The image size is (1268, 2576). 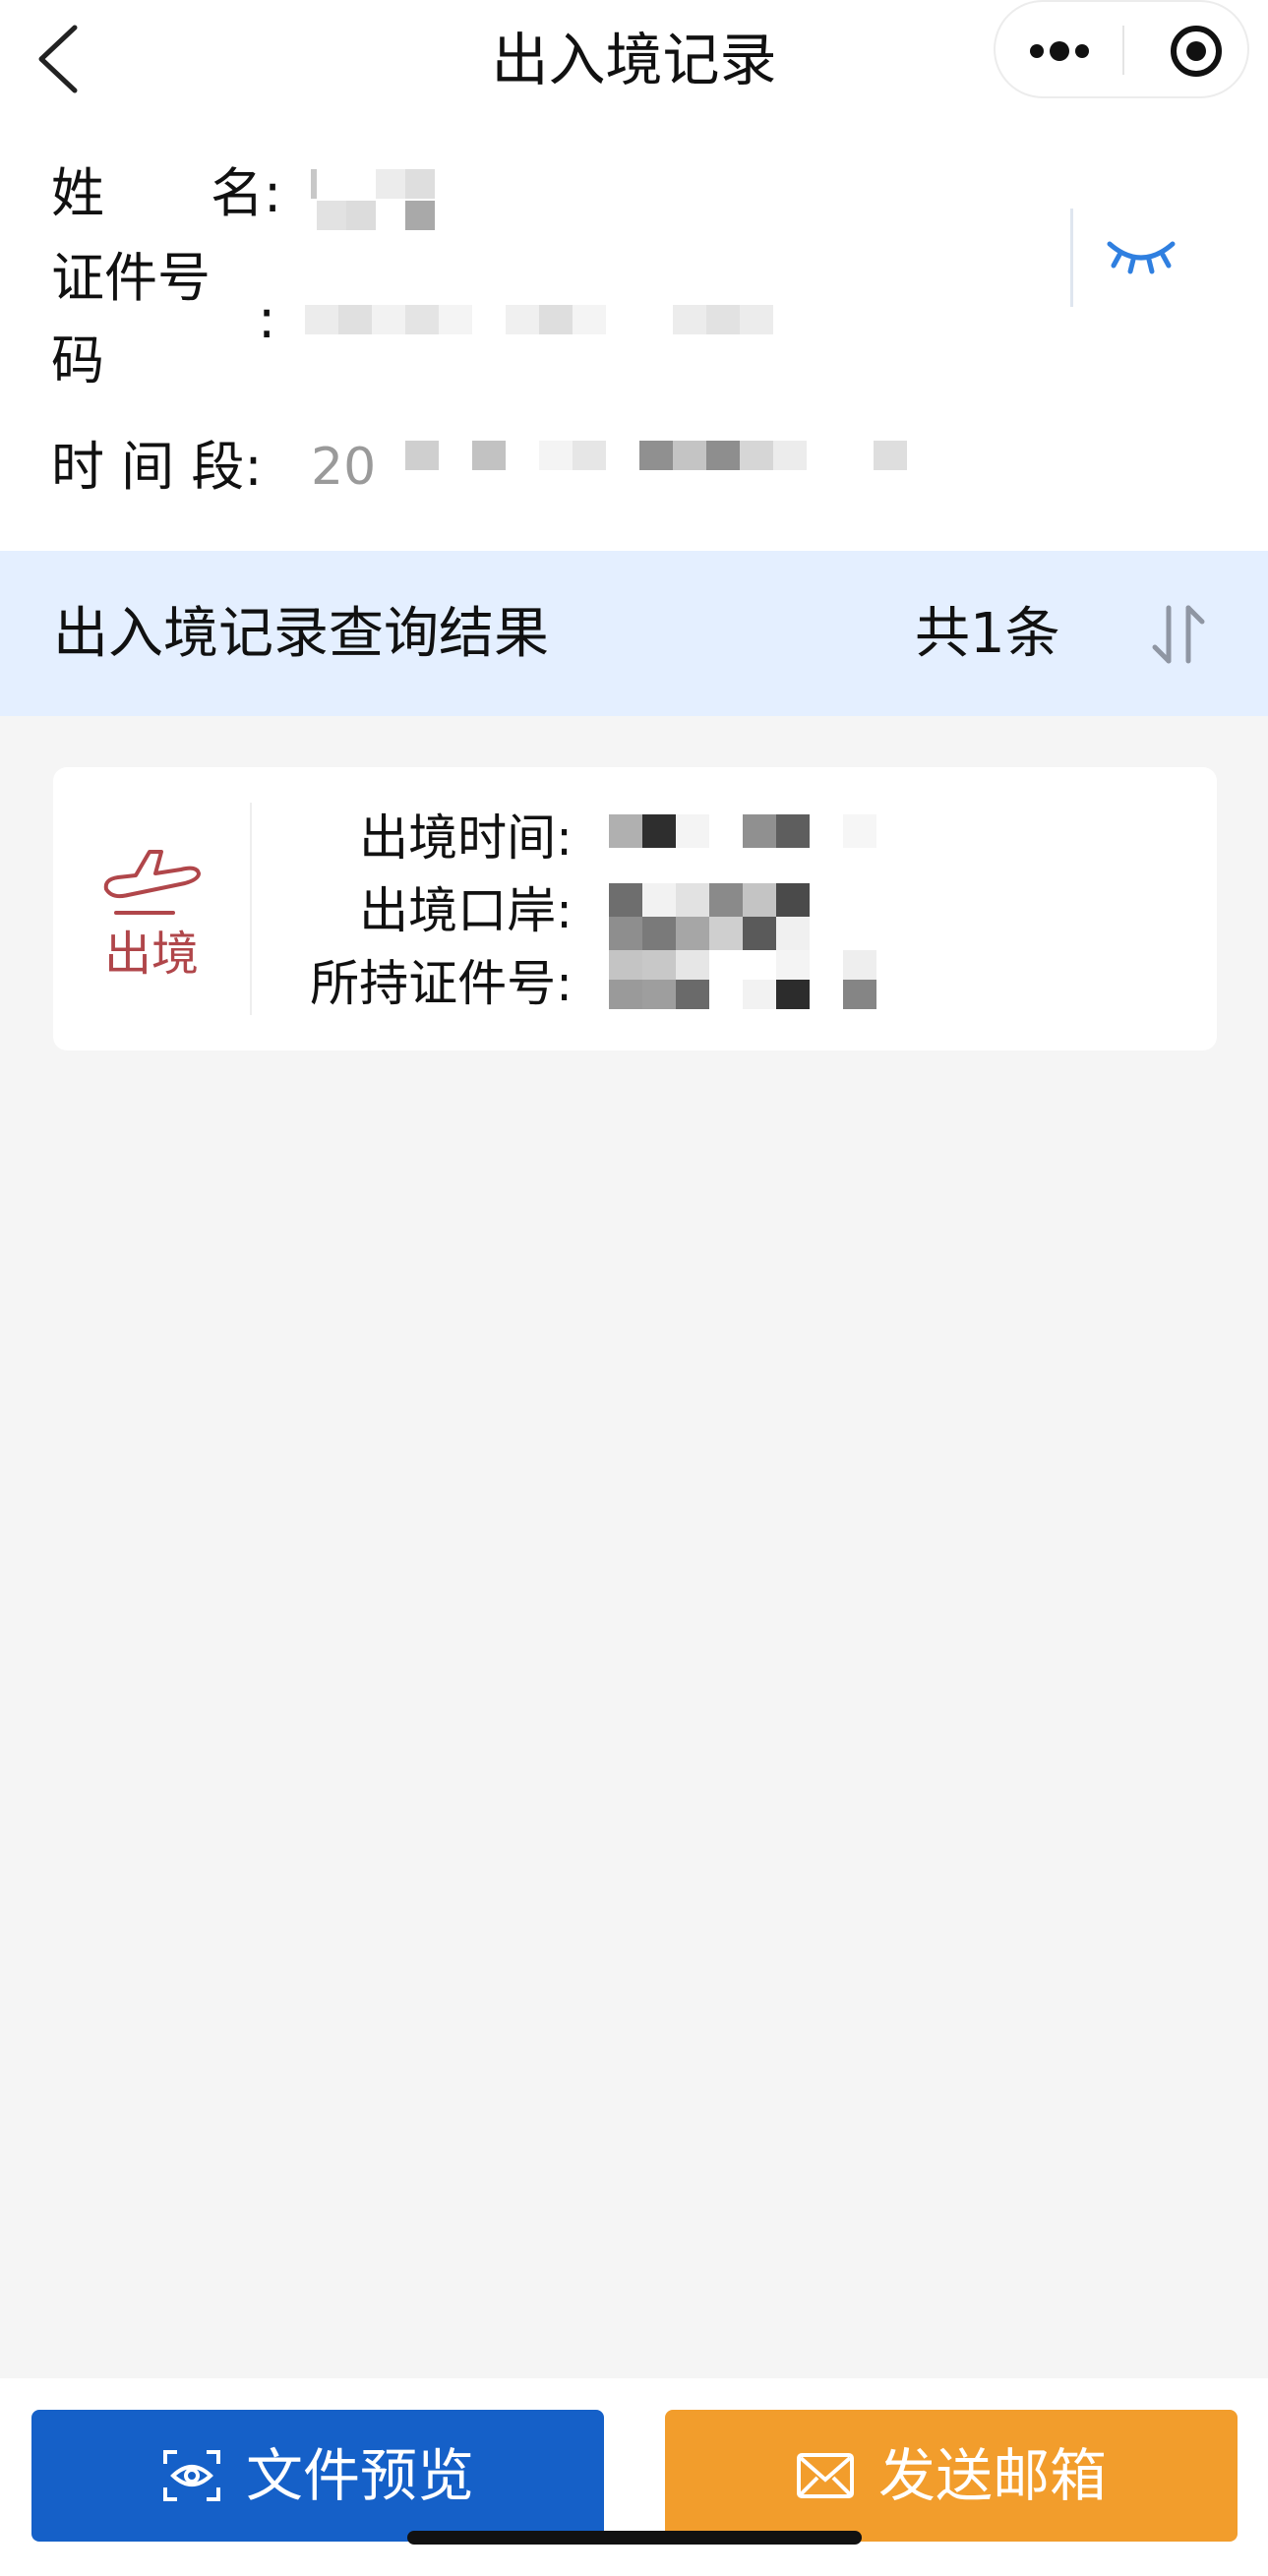 What do you see at coordinates (466, 911) in the screenshot?
I see `departure-port-label: 出境口岸:` at bounding box center [466, 911].